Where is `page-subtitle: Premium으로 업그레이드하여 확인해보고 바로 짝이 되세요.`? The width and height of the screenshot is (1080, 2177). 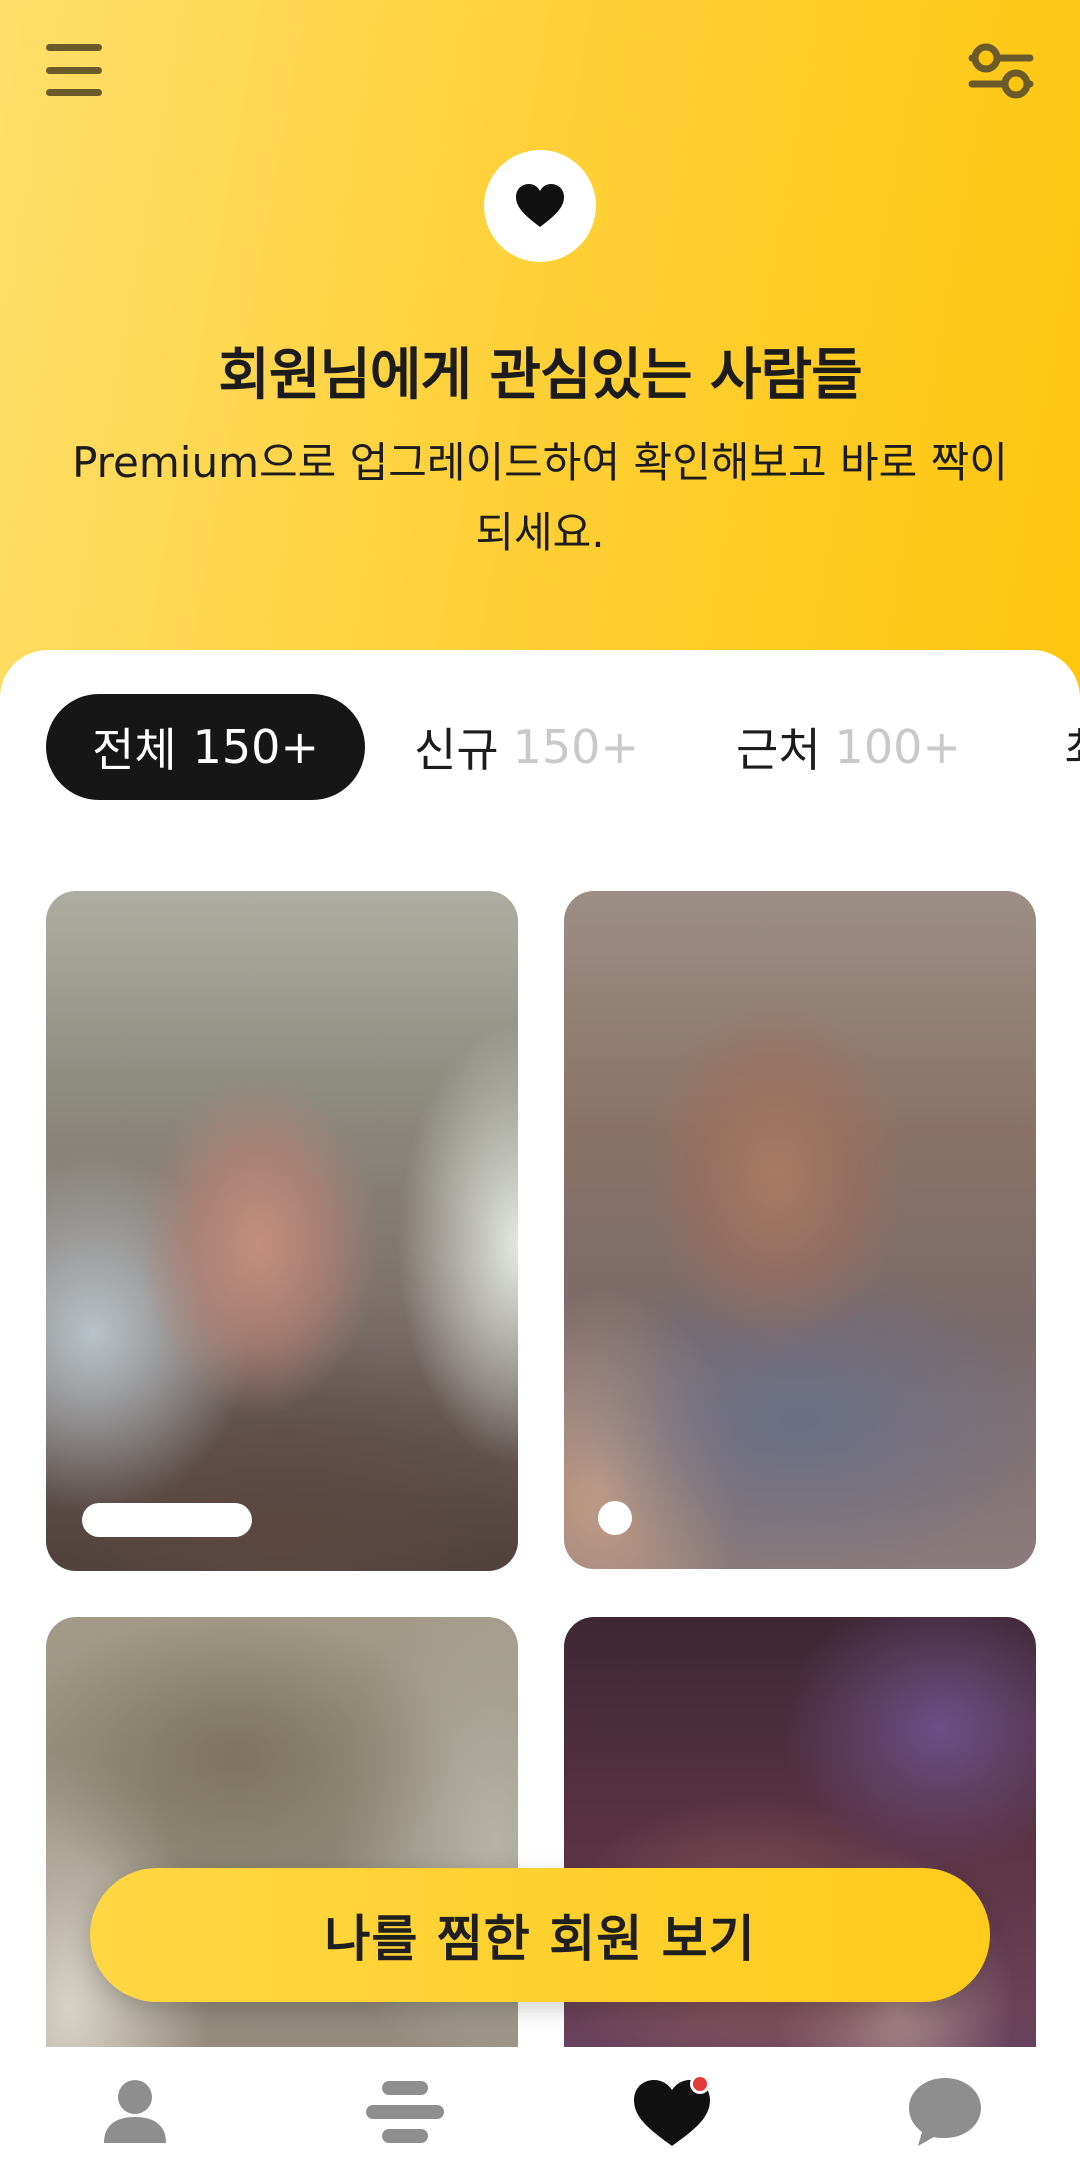
page-subtitle: Premium으로 업그레이드하여 확인해보고 바로 짝이 되세요. is located at coordinates (540, 497).